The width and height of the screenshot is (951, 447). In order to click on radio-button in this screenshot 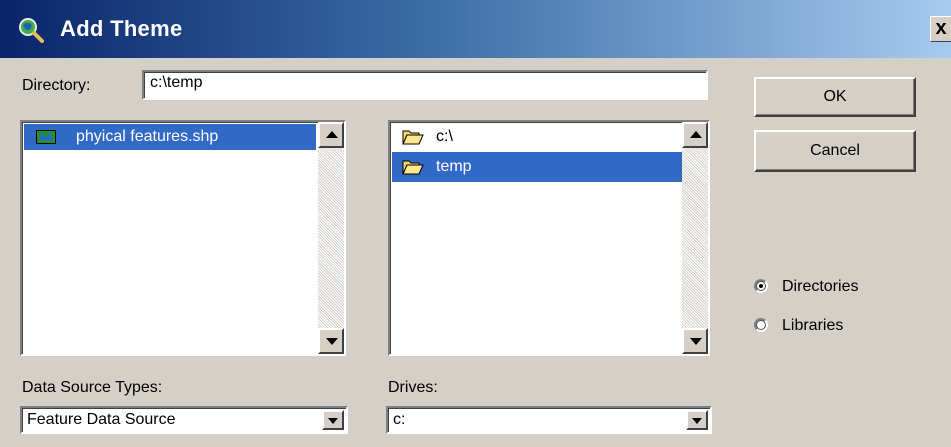, I will do `click(761, 325)`.